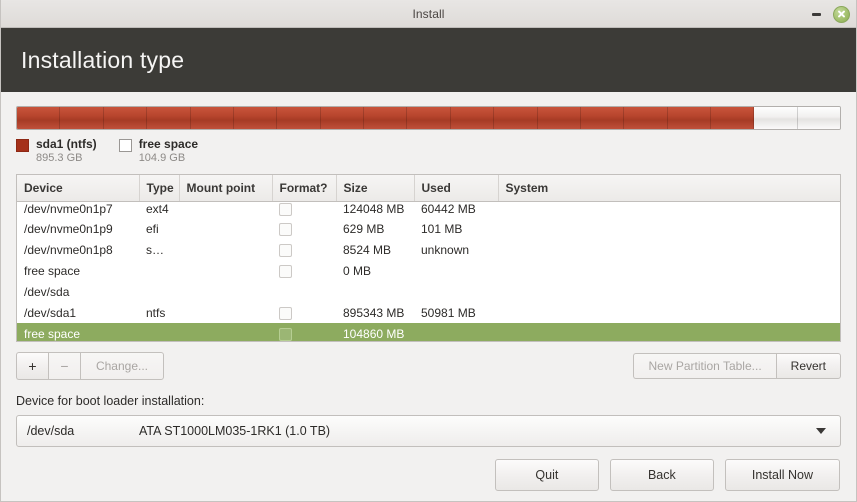 This screenshot has height=502, width=857. Describe the element at coordinates (32, 365) in the screenshot. I see `add-partition-button: +` at that location.